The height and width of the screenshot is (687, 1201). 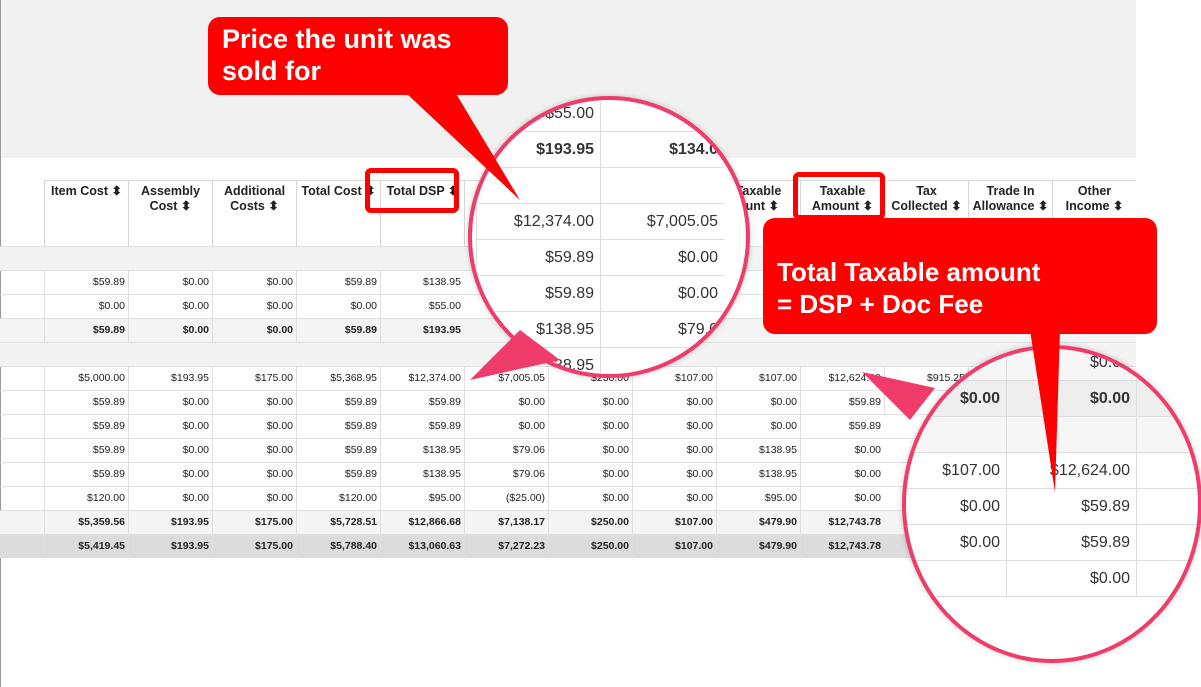 What do you see at coordinates (758, 523) in the screenshot?
I see `table-cell: $479.90` at bounding box center [758, 523].